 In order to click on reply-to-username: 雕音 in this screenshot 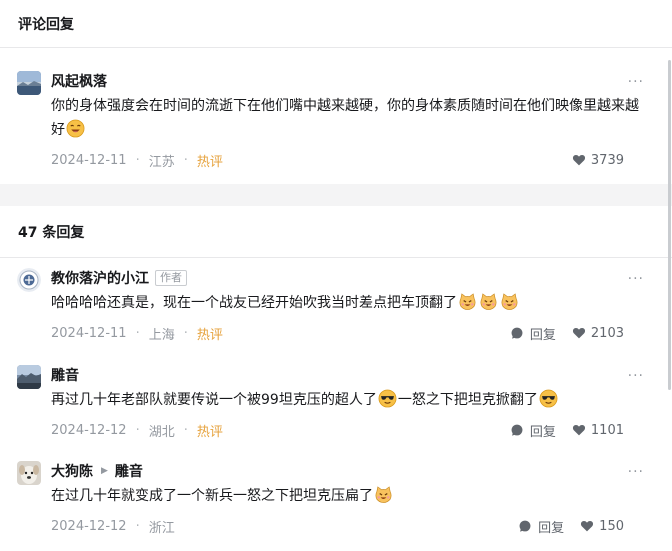, I will do `click(129, 471)`.